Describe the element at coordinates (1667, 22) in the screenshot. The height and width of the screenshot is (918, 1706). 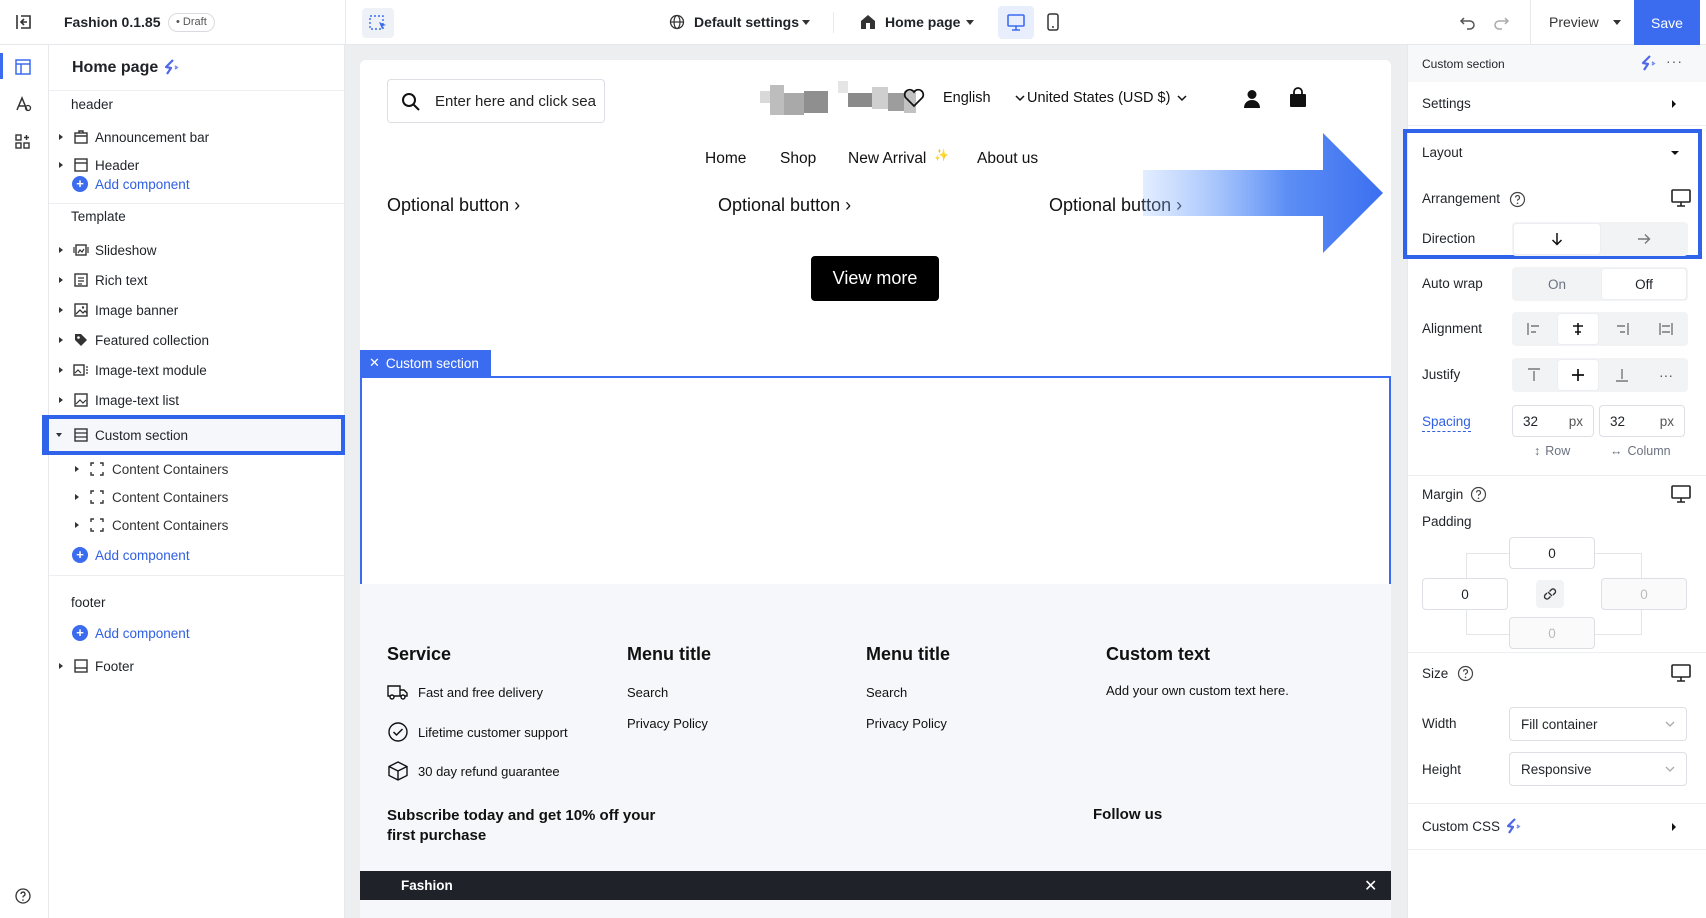
I see `save-button: Save` at that location.